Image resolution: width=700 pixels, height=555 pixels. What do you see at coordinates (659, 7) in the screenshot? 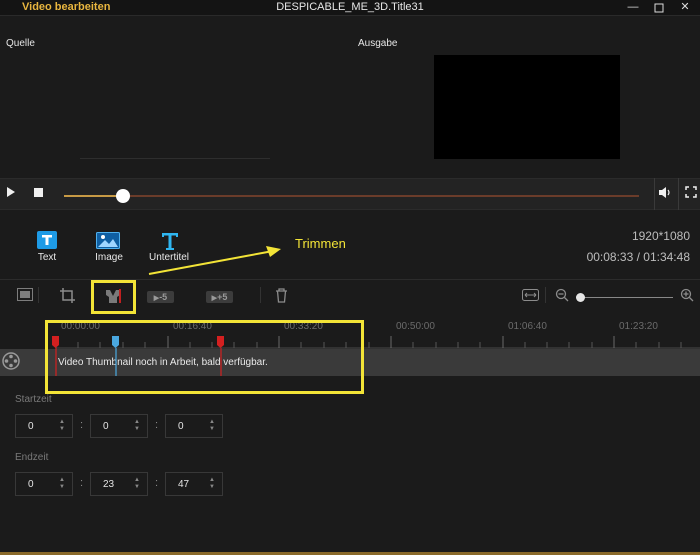
I see `restore-icon` at bounding box center [659, 7].